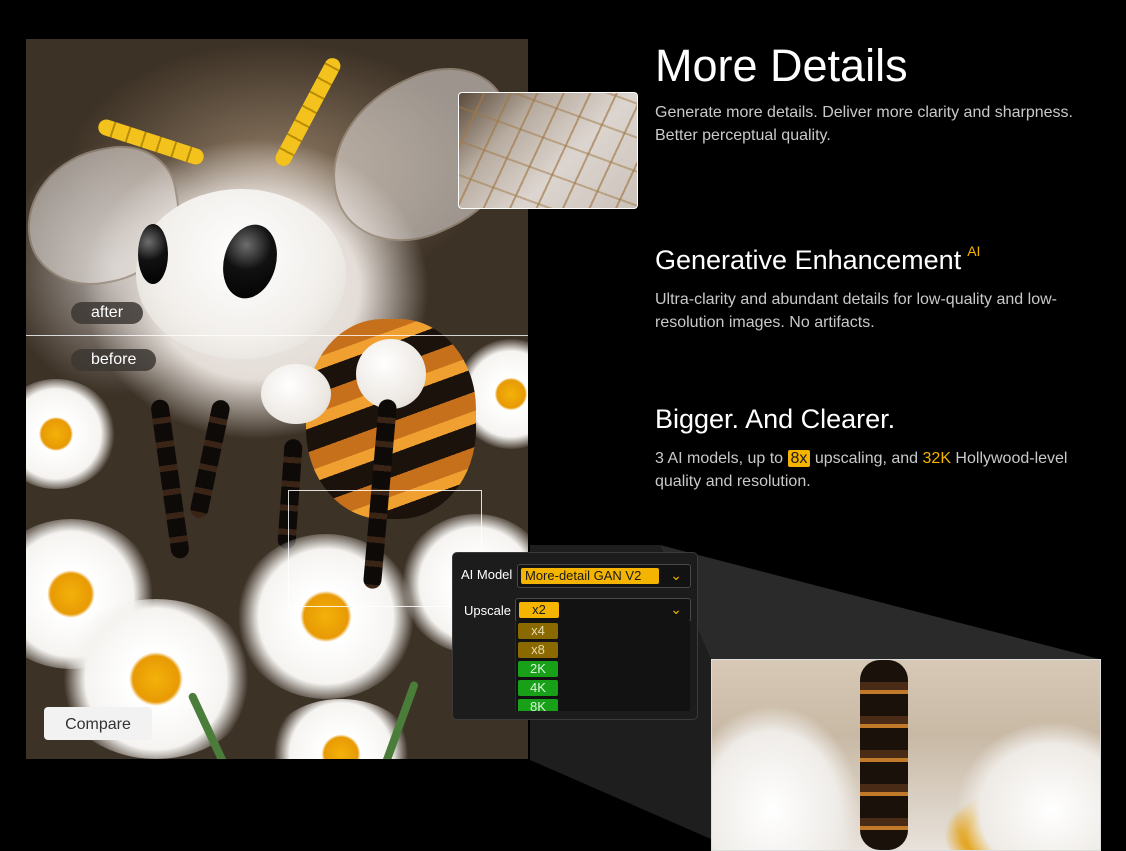  What do you see at coordinates (936, 458) in the screenshot?
I see `highlight-32k: 32K` at bounding box center [936, 458].